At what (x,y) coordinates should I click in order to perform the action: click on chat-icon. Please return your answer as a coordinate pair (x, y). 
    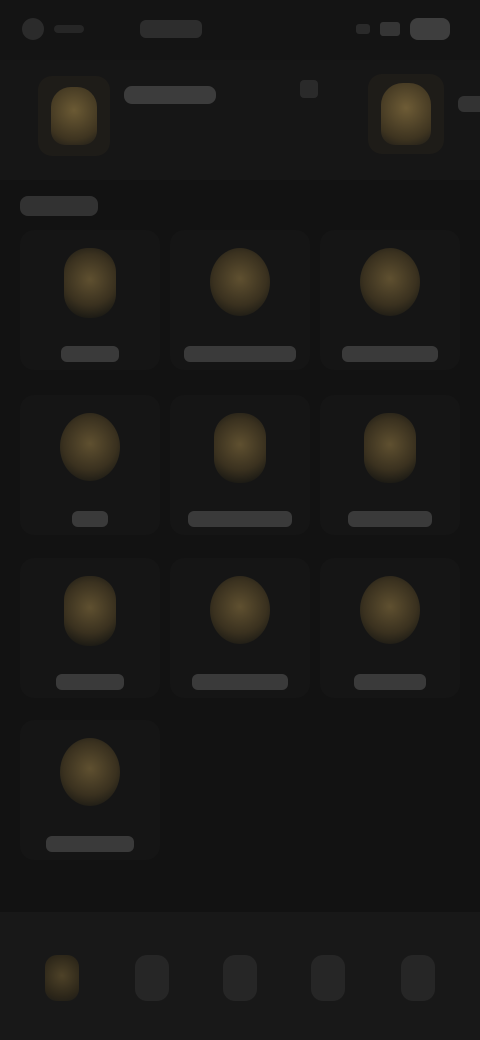
    Looking at the image, I should click on (328, 978).